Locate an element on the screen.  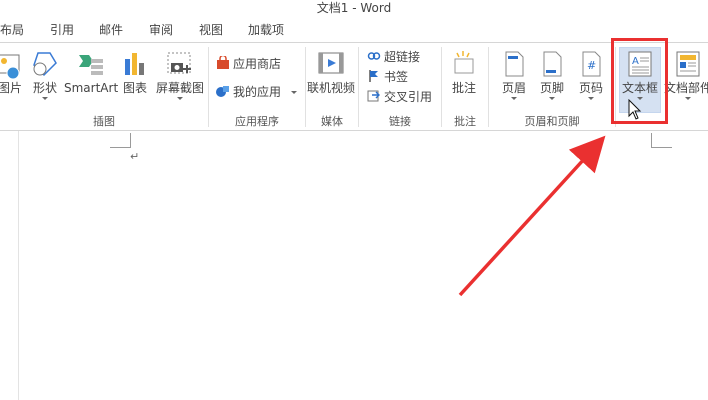
mouse-pointer-icon is located at coordinates (635, 109).